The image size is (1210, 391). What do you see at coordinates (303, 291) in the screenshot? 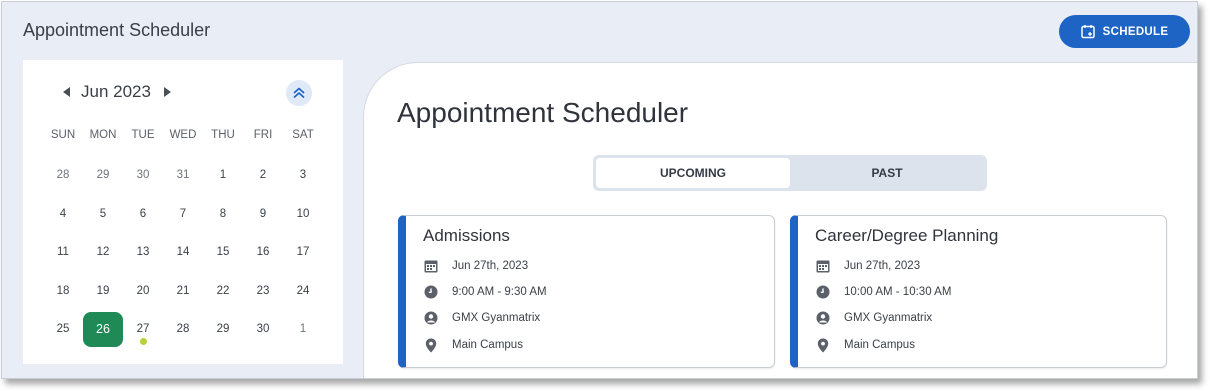
I see `calendar-day: 24` at bounding box center [303, 291].